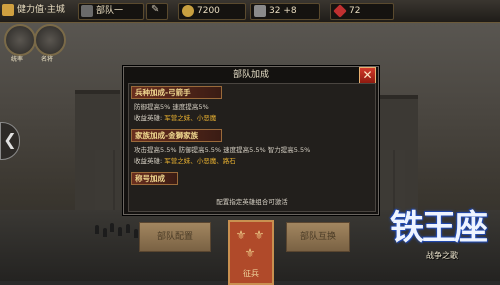 This screenshot has height=285, width=500. I want to click on quill-icon: ✎, so click(155, 9).